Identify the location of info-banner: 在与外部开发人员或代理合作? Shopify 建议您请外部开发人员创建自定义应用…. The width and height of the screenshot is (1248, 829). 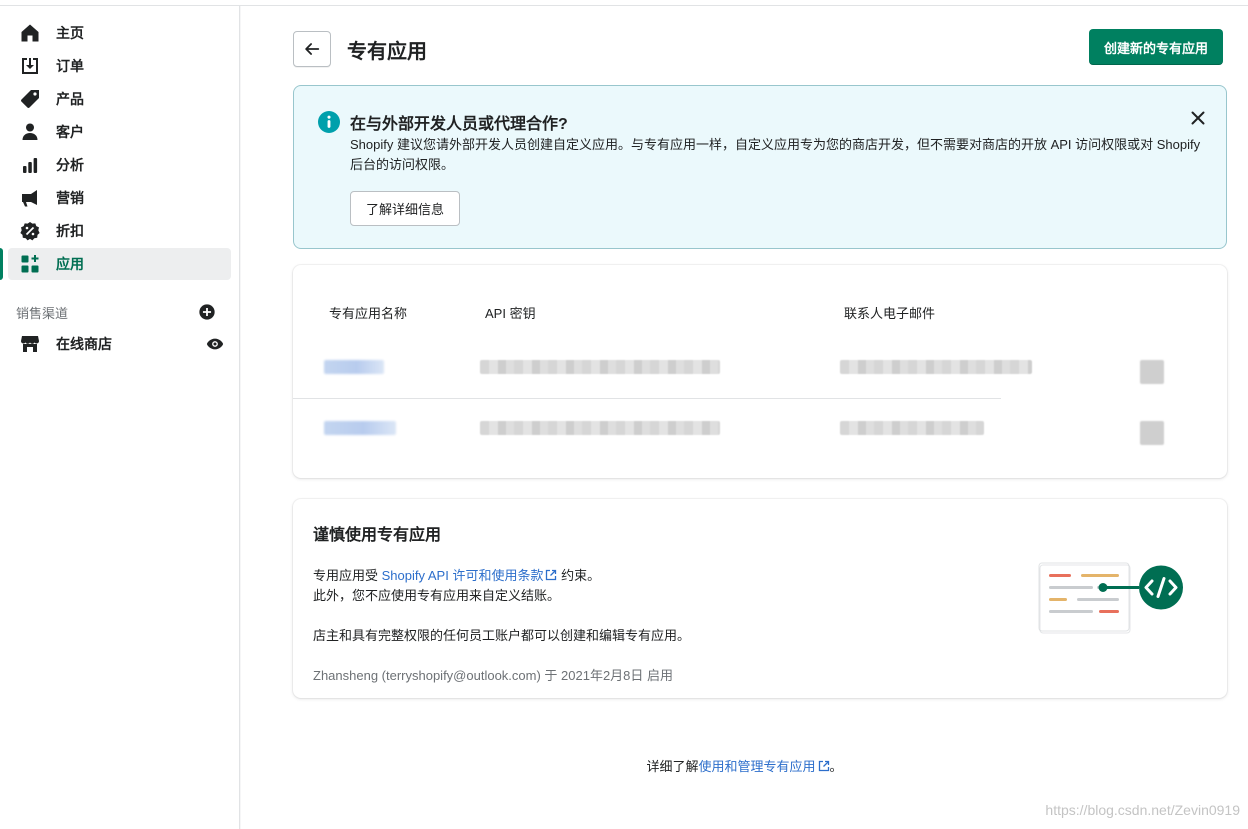
(760, 167).